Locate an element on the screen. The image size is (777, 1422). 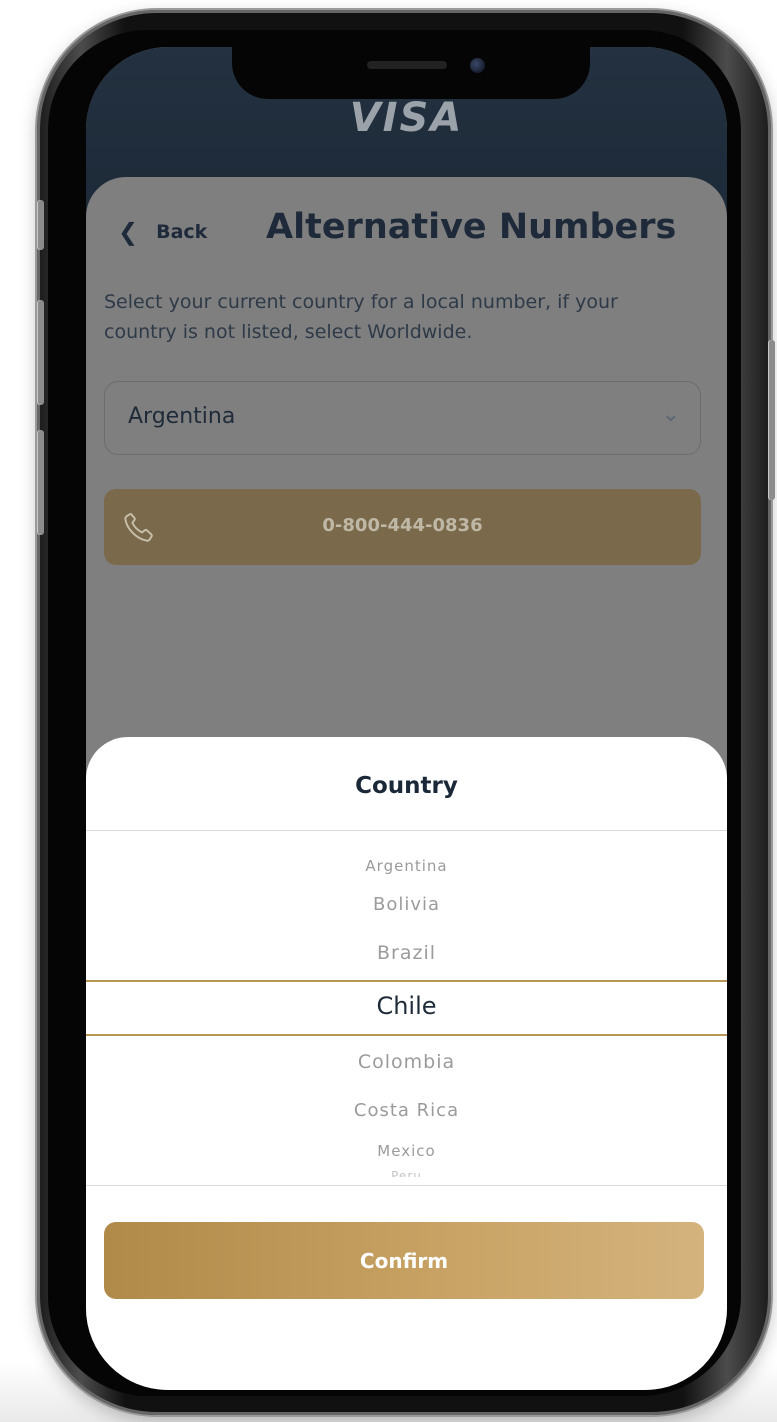
picker-title: Country is located at coordinates (406, 786).